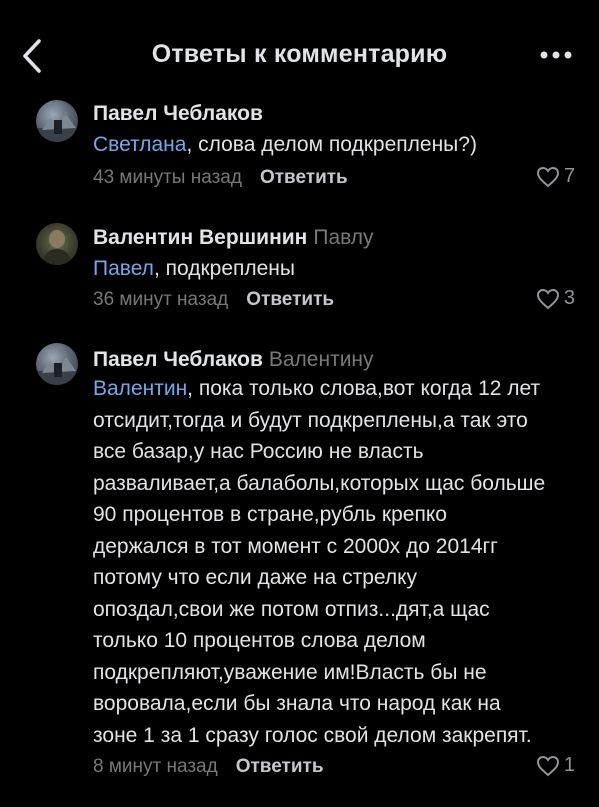 The width and height of the screenshot is (599, 807). I want to click on page-title: Ответы к комментарию, so click(299, 54).